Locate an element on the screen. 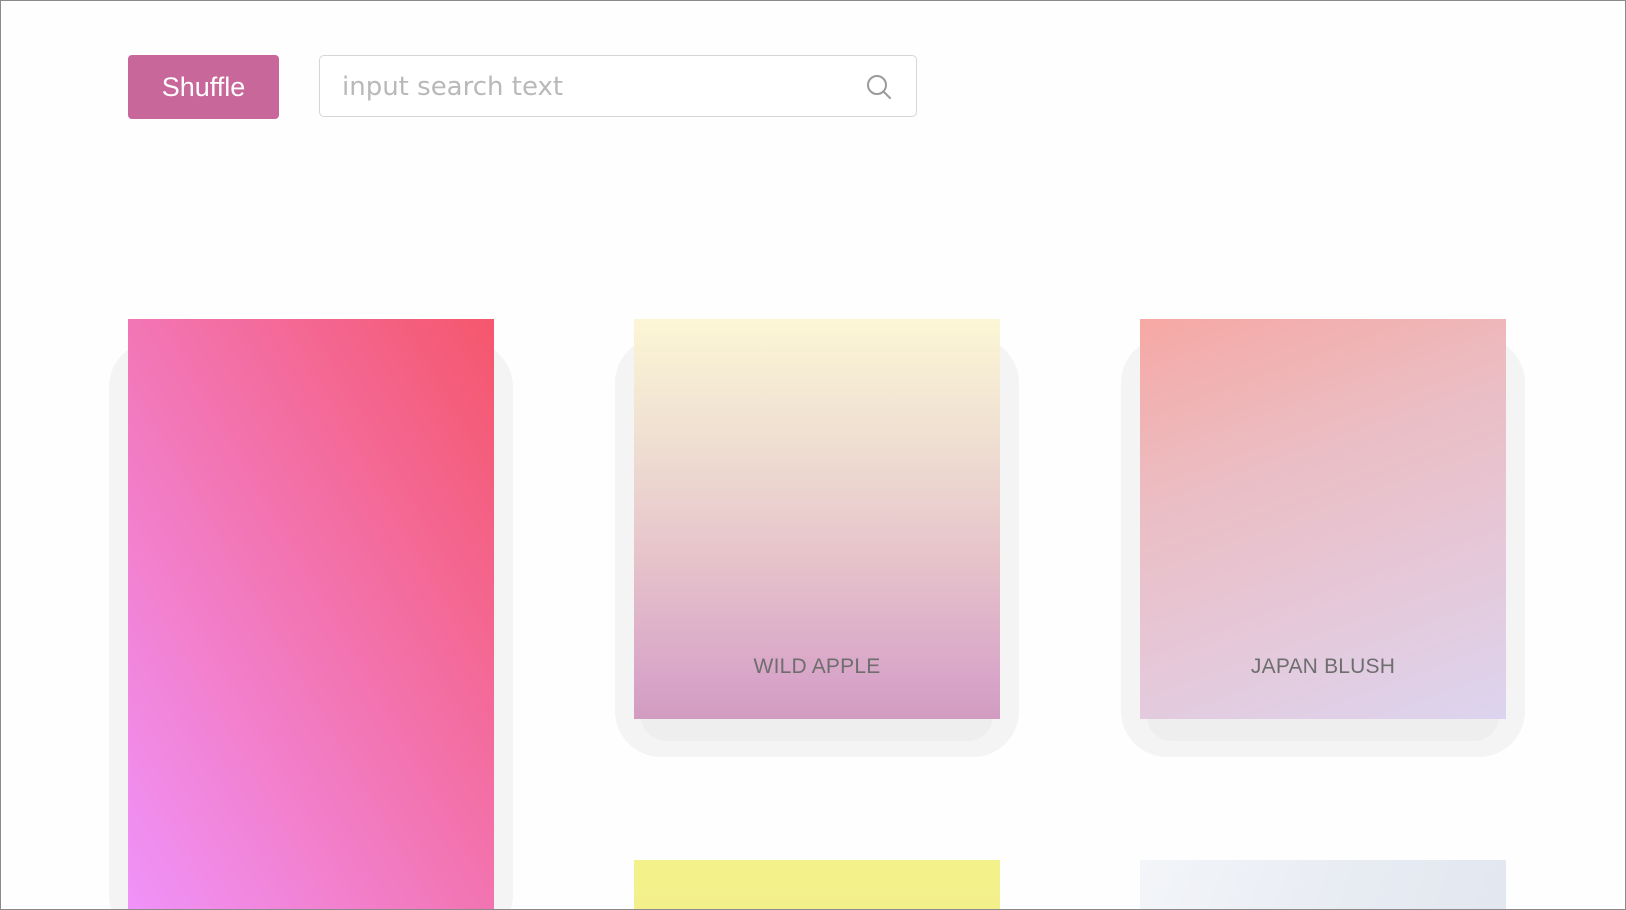 The image size is (1626, 910). search-box is located at coordinates (618, 86).